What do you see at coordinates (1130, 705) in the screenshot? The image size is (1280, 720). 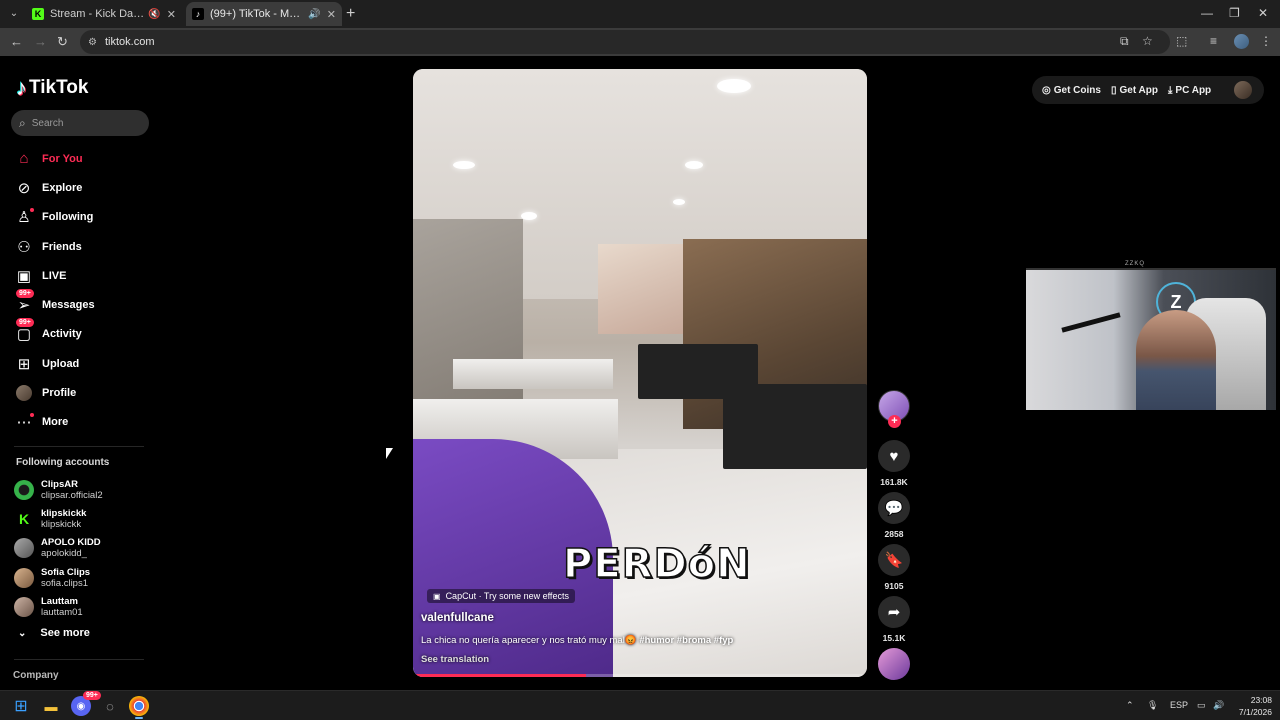 I see `tray-overflow-icon: ⌃` at bounding box center [1130, 705].